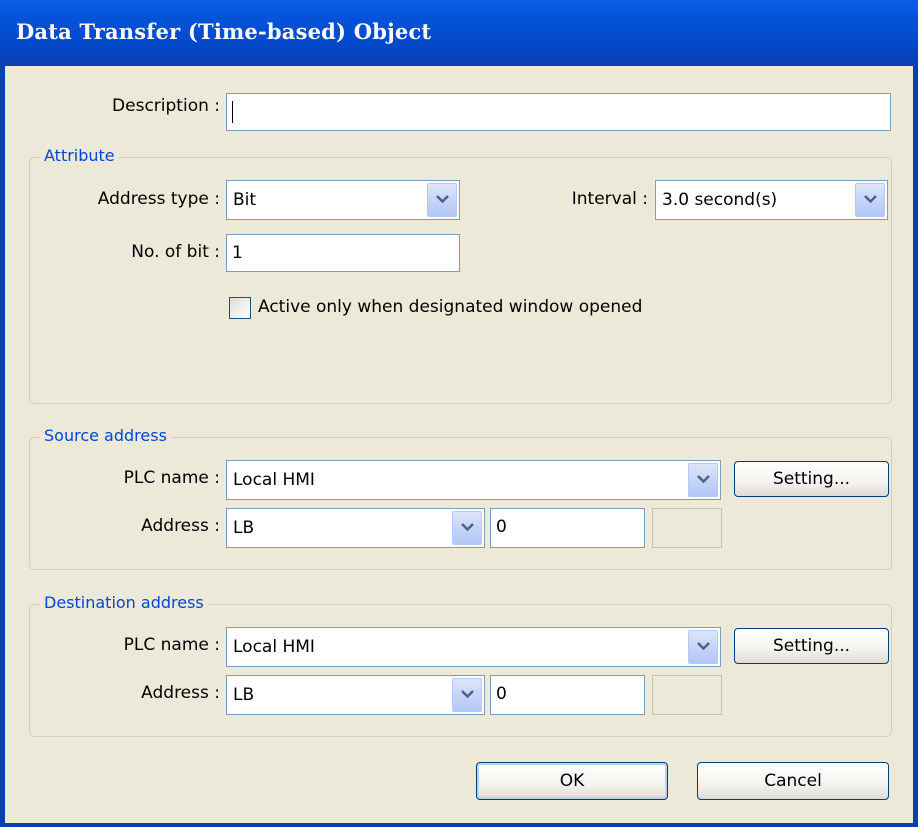  Describe the element at coordinates (105, 435) in the screenshot. I see `source-address-title: Source address` at that location.